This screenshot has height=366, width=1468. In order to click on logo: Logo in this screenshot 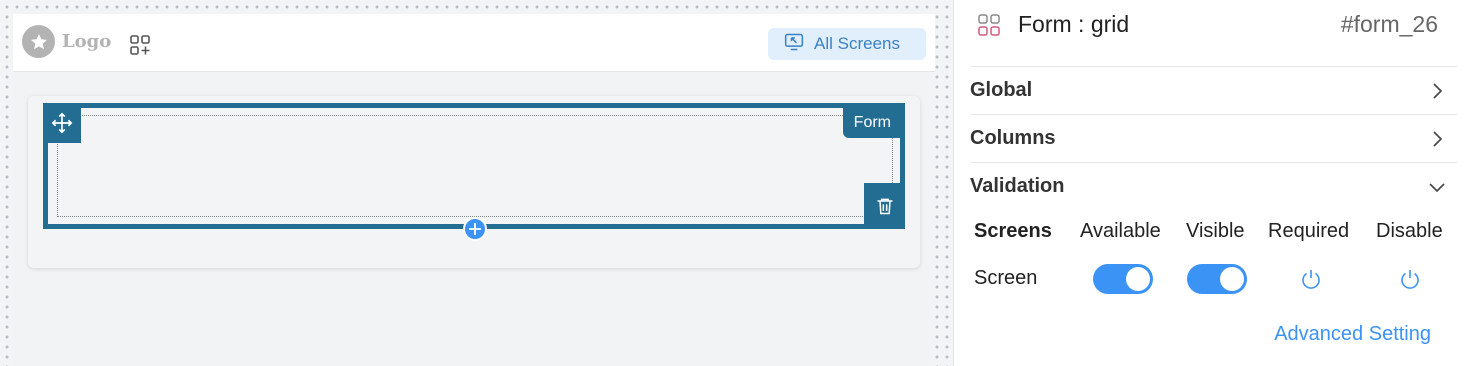, I will do `click(66, 41)`.